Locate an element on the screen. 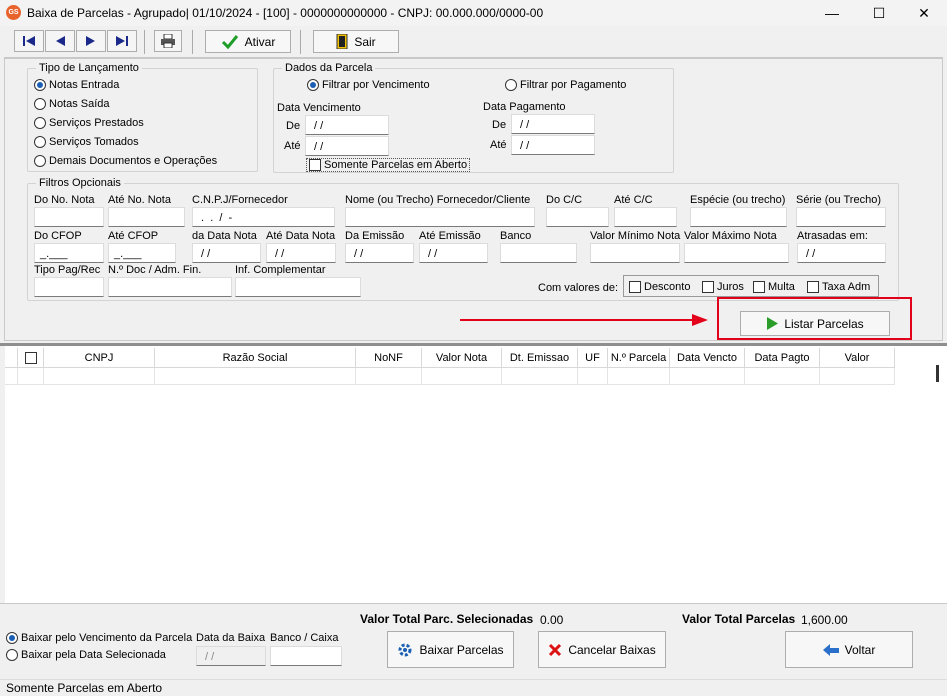 The image size is (947, 696). especie-input is located at coordinates (738, 217).